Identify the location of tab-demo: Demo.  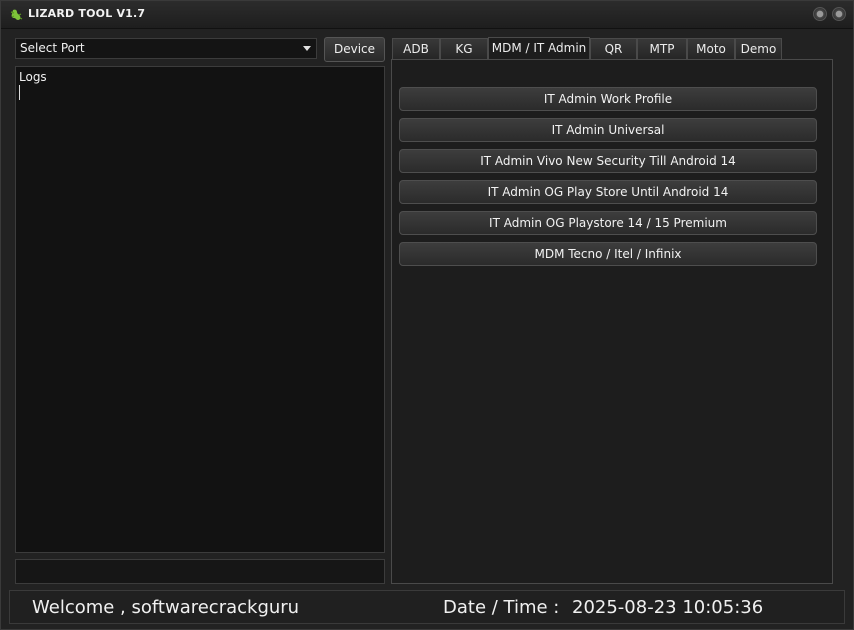
(758, 48).